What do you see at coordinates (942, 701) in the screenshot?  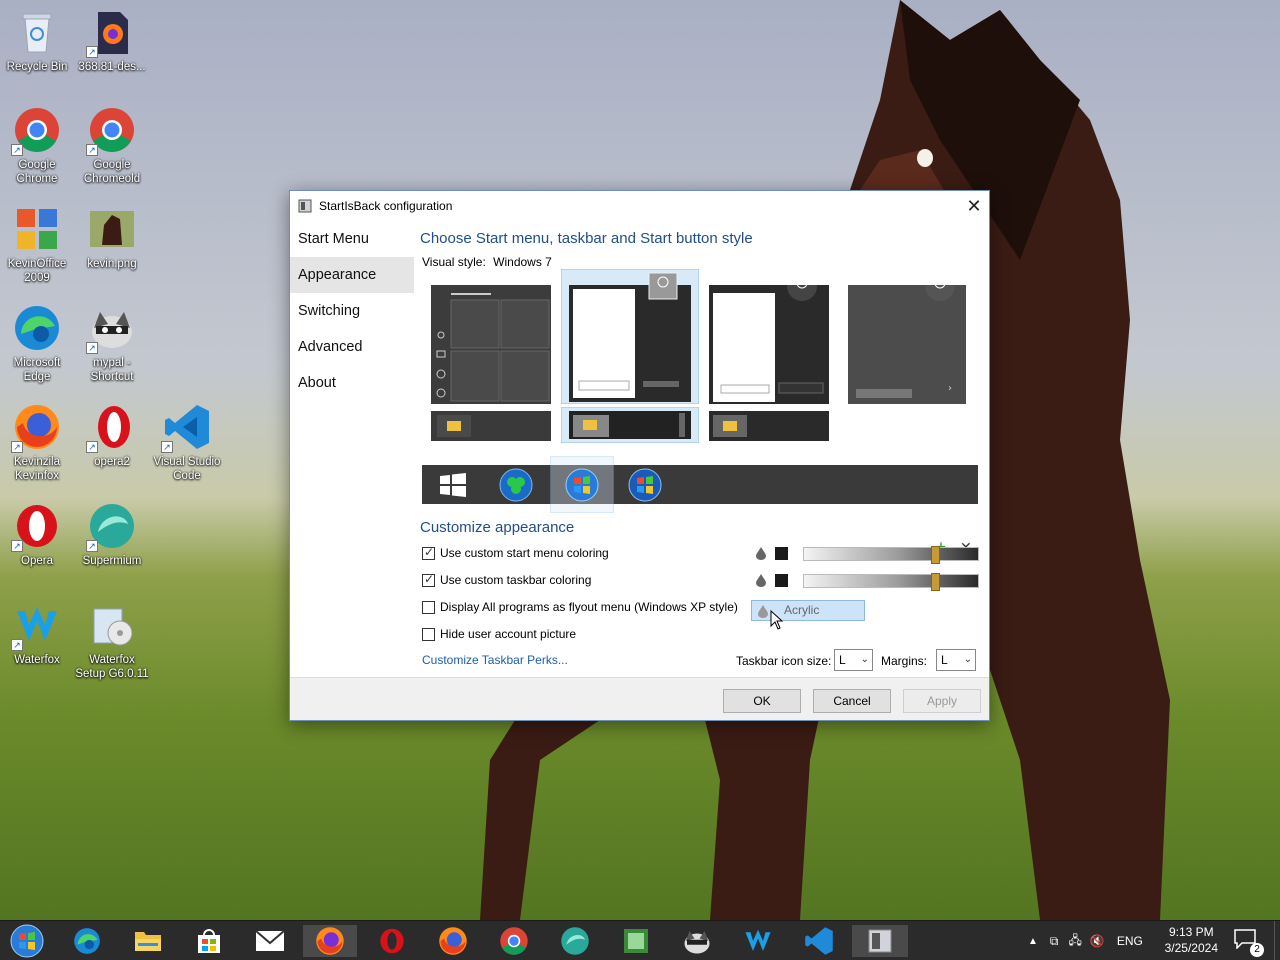 I see `apply-button: Apply` at bounding box center [942, 701].